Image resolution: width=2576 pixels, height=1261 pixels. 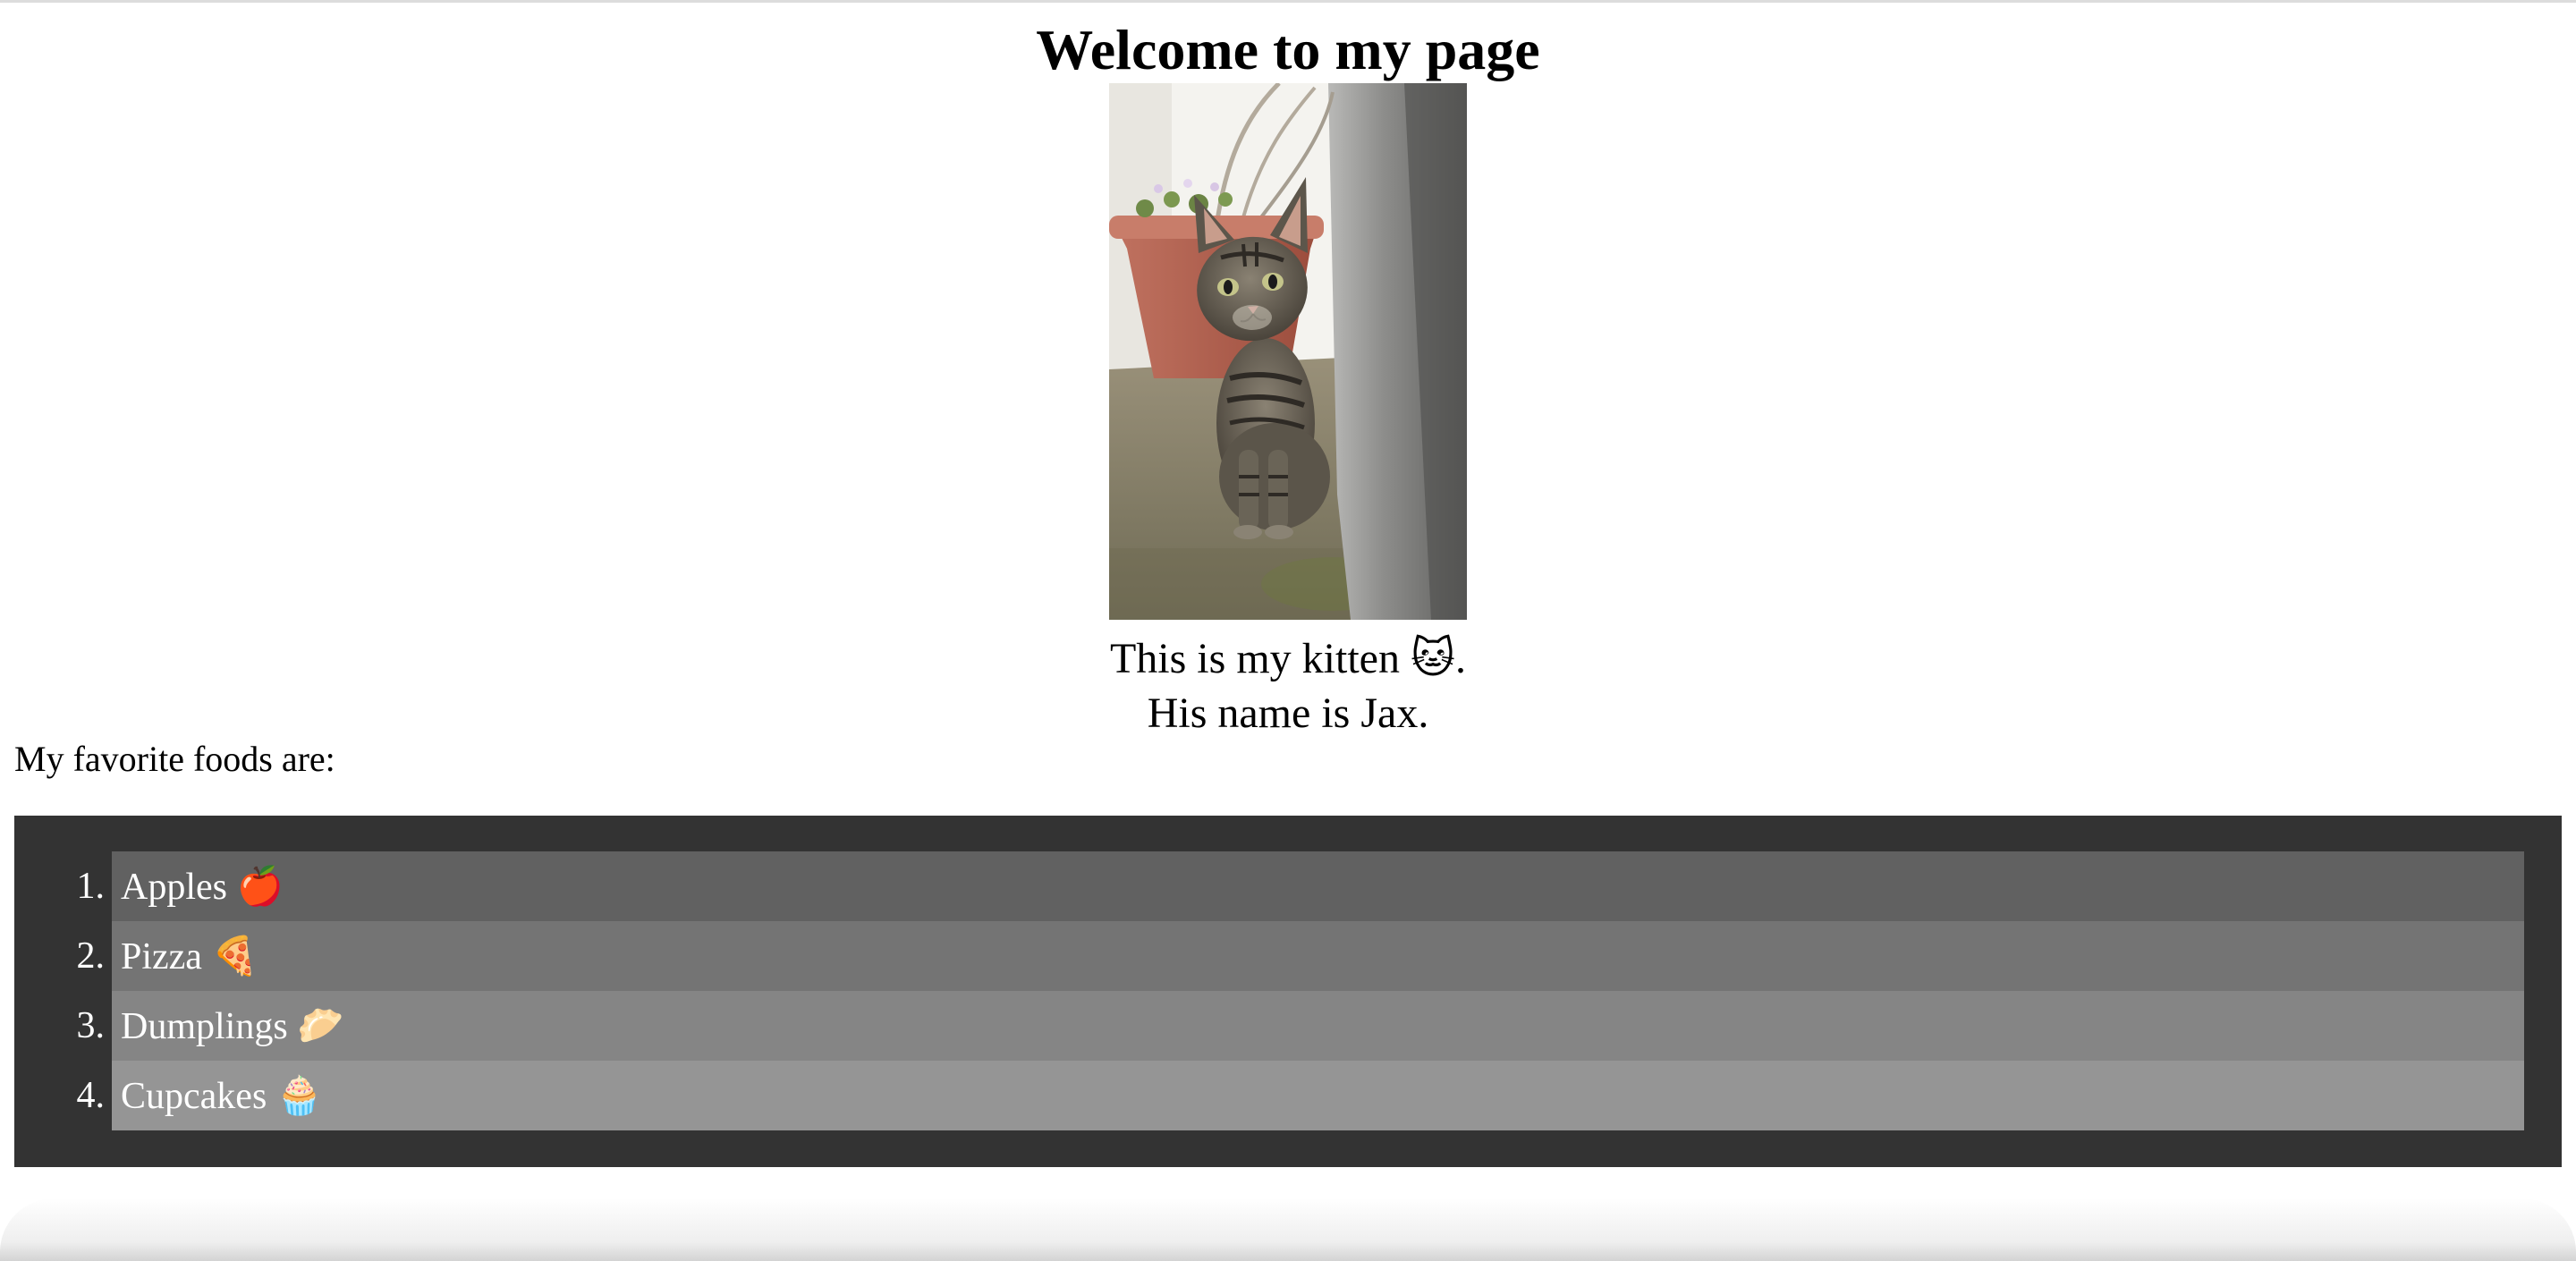 I want to click on food-item-label: Dumplings, so click(x=204, y=1026).